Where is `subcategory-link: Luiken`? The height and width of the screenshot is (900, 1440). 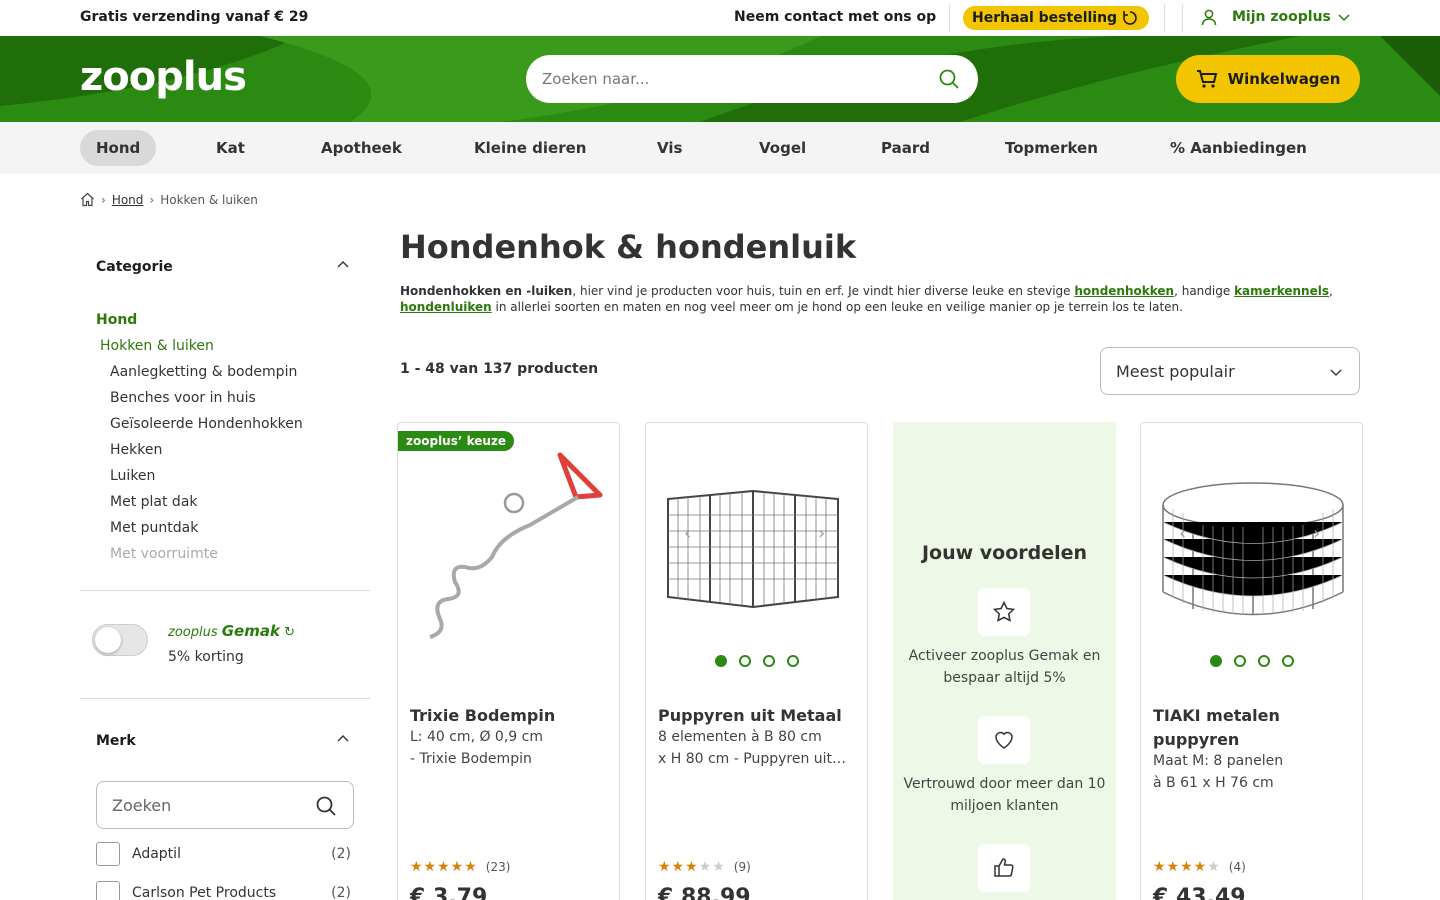 subcategory-link: Luiken is located at coordinates (199, 481).